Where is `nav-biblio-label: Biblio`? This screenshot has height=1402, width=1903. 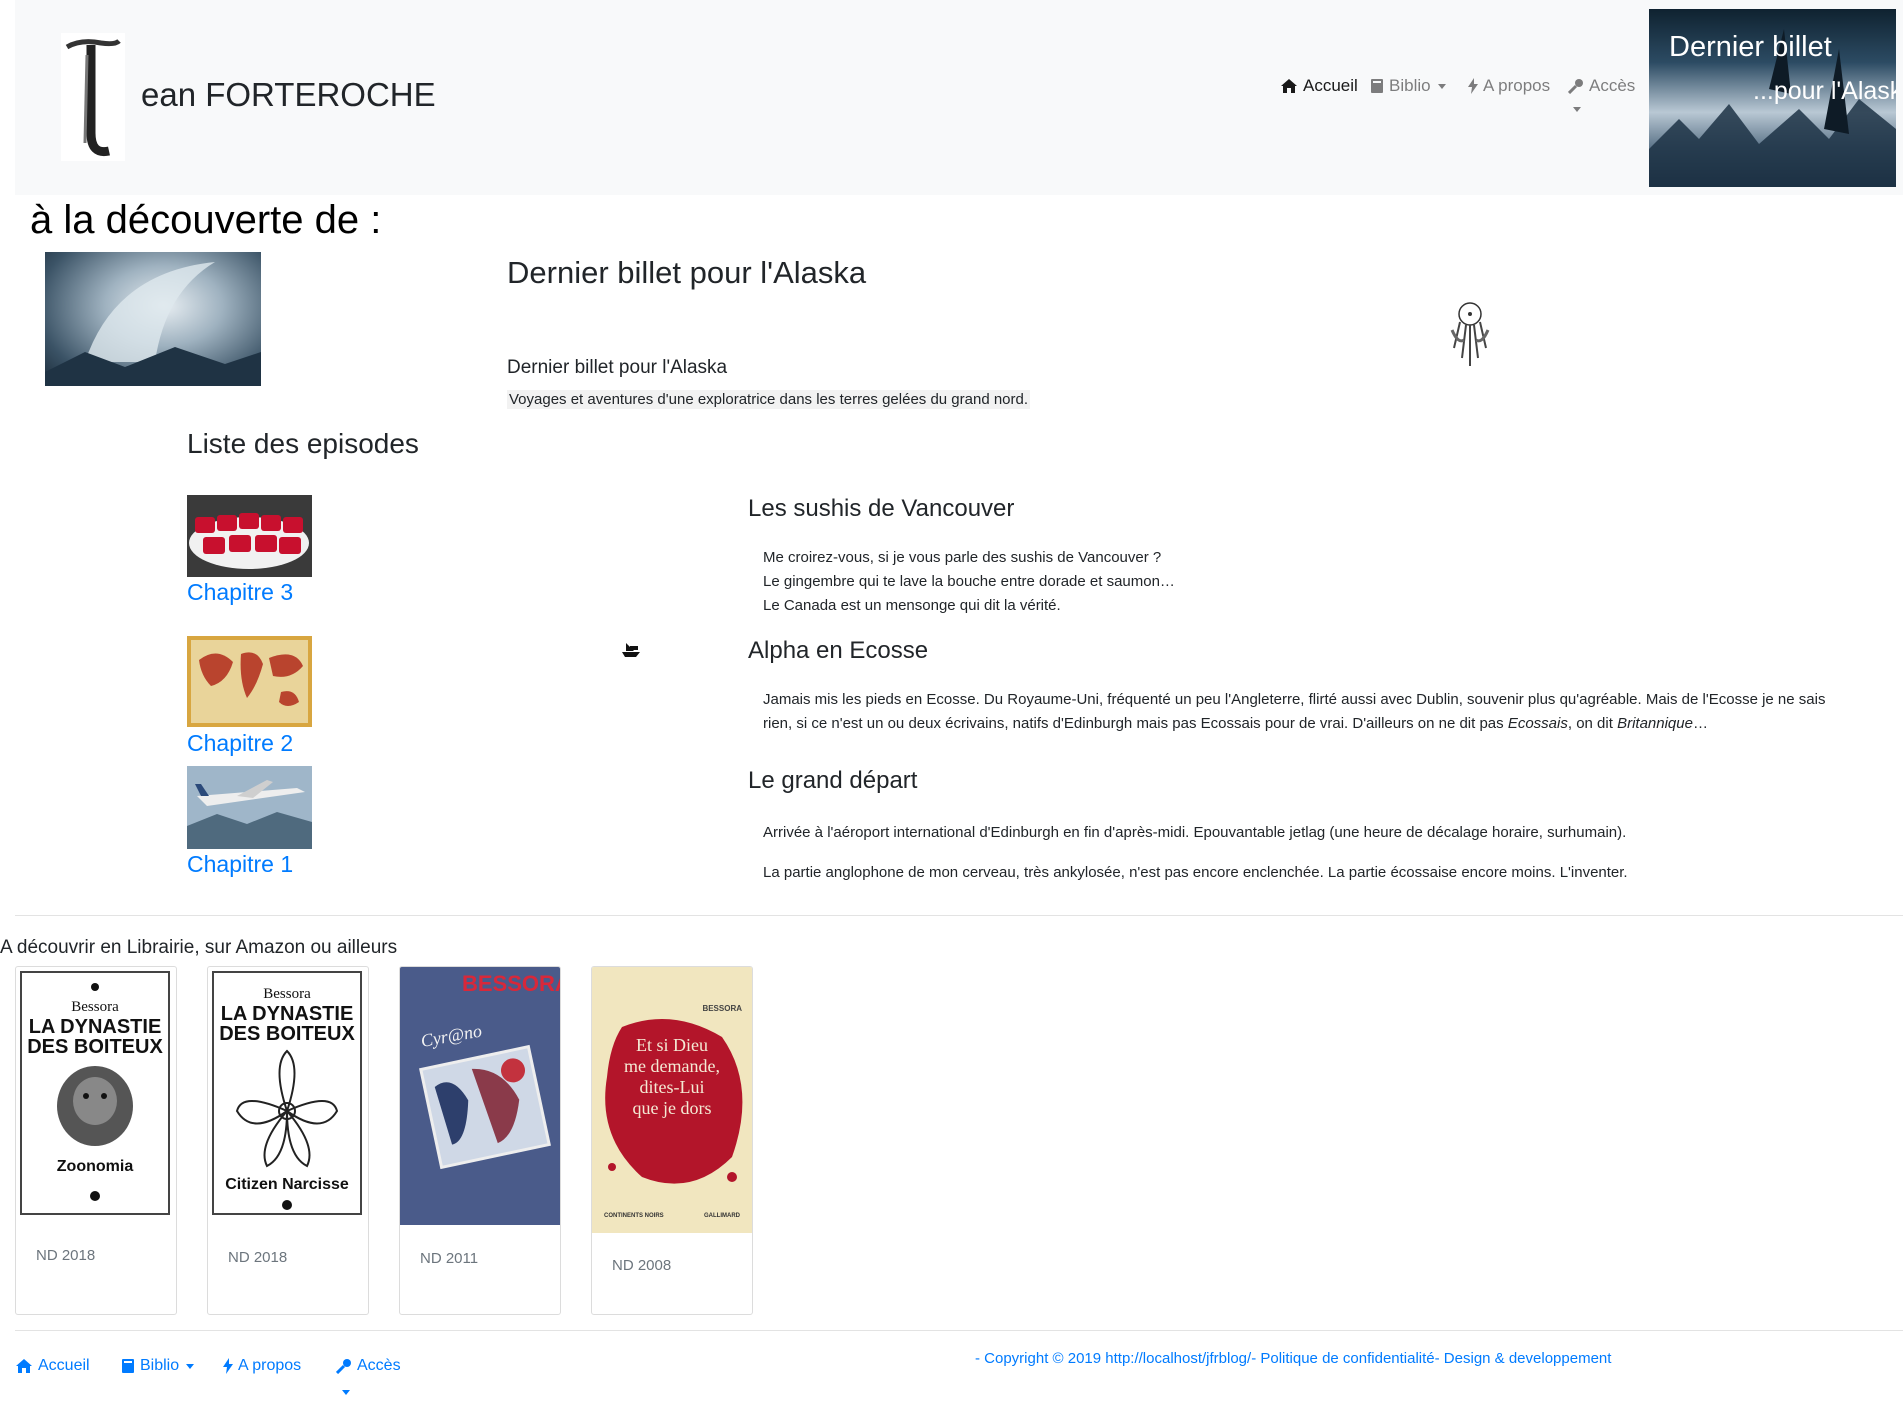 nav-biblio-label: Biblio is located at coordinates (1410, 85).